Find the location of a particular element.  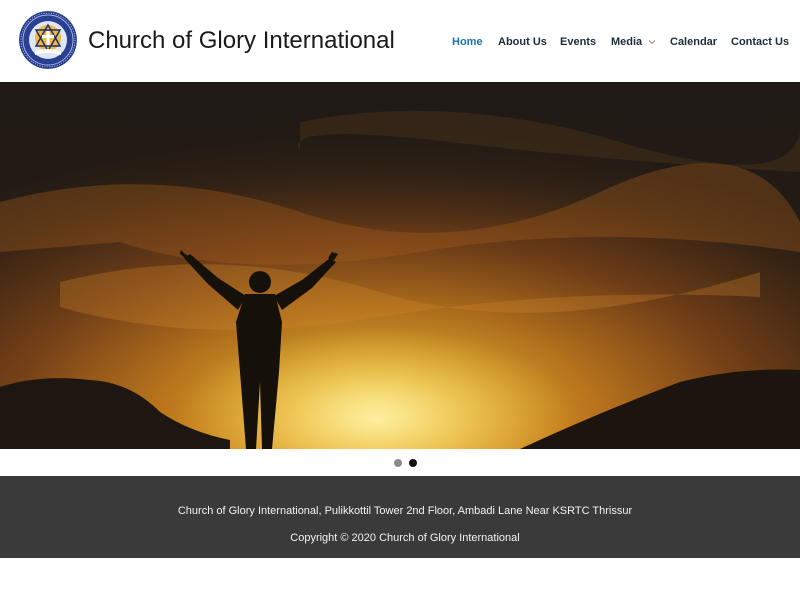

nav-item-contact-us: Contact Us is located at coordinates (760, 42).